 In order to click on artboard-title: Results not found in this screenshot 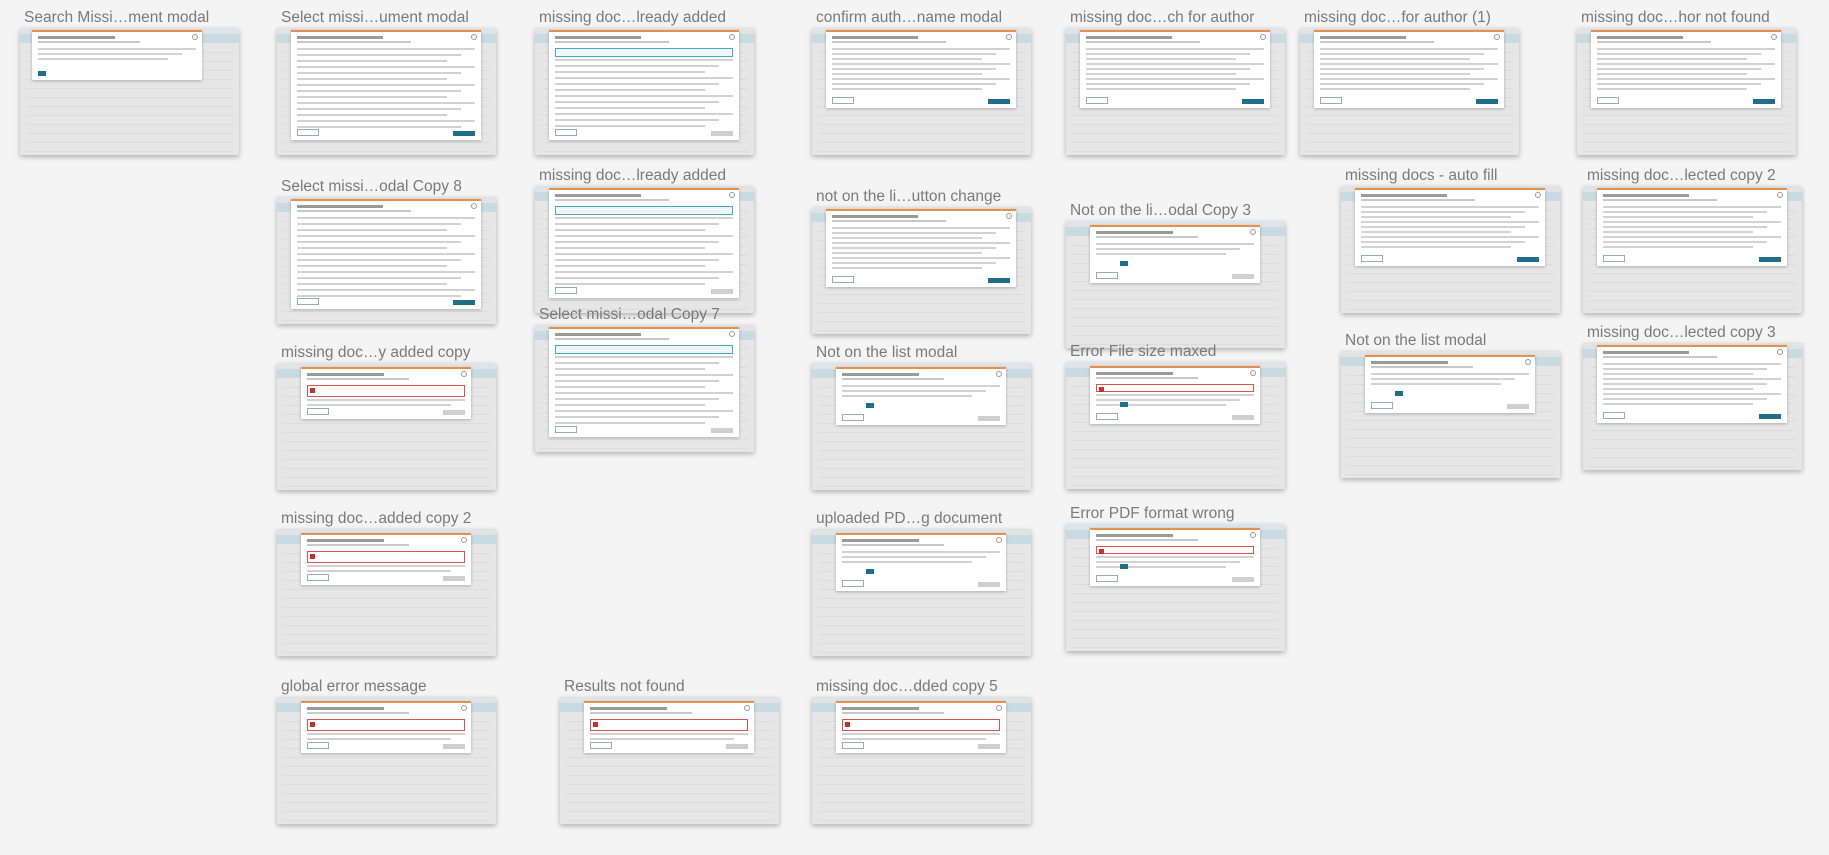, I will do `click(624, 687)`.